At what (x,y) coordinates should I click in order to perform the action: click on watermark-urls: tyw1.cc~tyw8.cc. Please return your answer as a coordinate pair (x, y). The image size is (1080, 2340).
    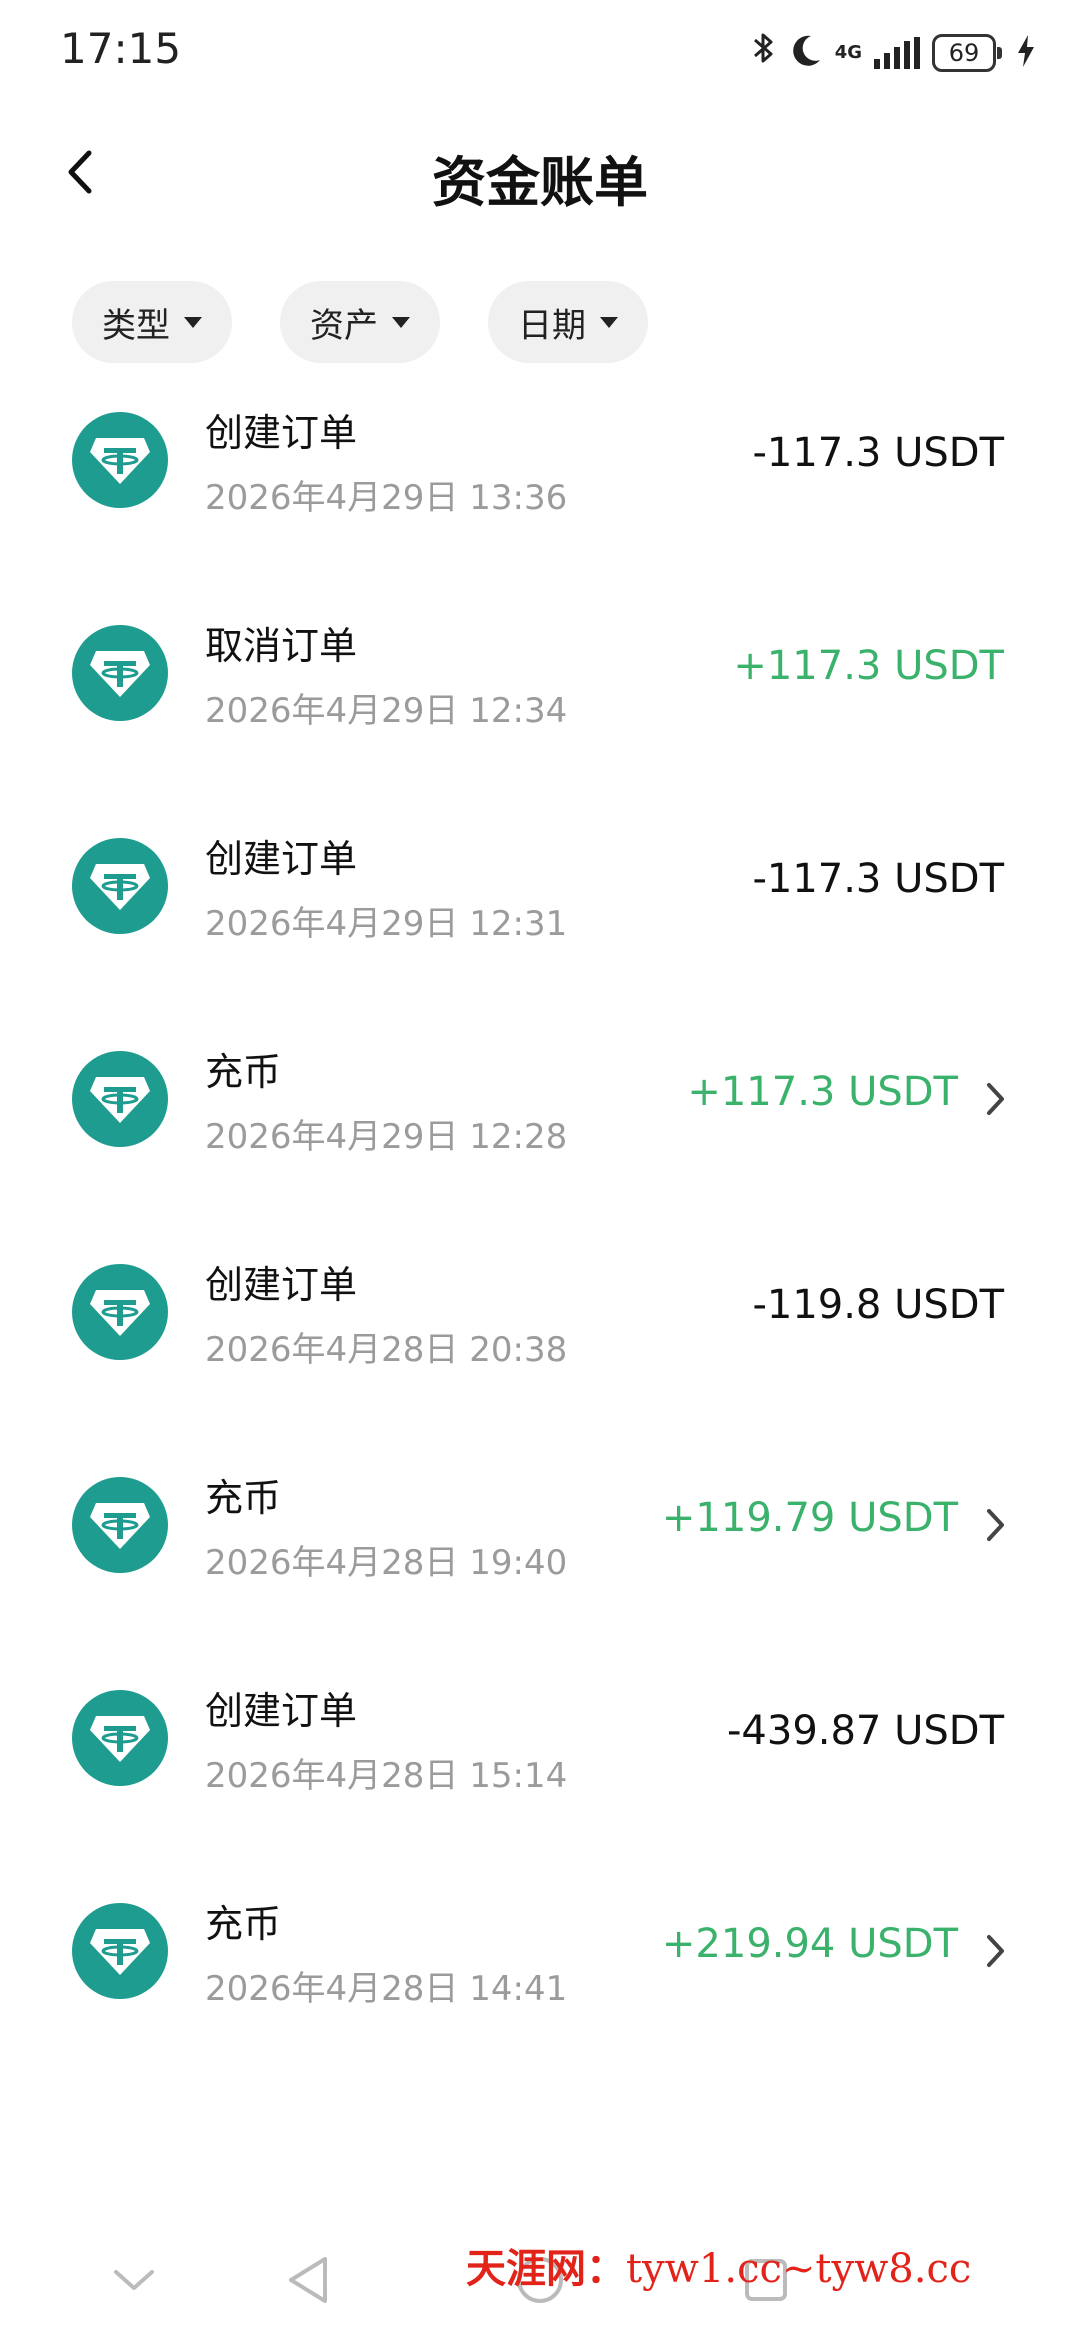
    Looking at the image, I should click on (799, 2269).